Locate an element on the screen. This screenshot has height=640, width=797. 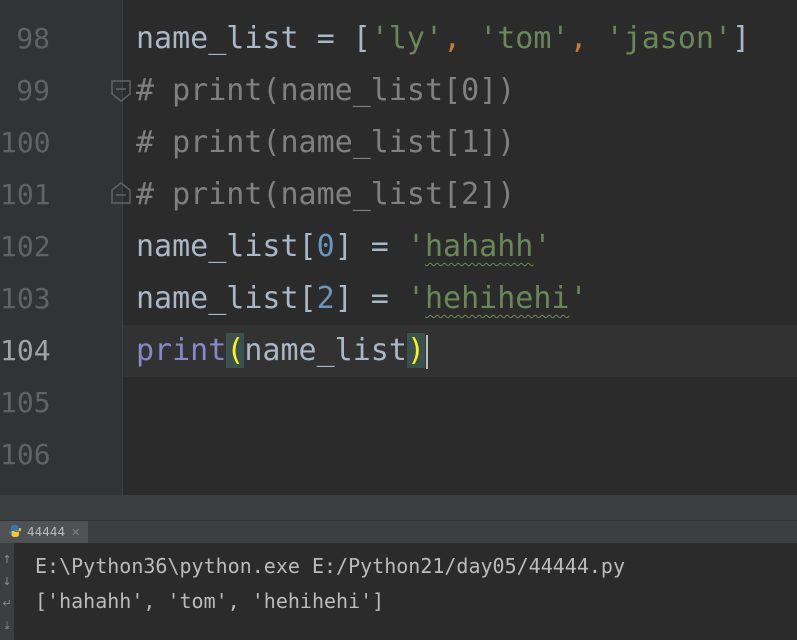
code-token: ] is located at coordinates (741, 38).